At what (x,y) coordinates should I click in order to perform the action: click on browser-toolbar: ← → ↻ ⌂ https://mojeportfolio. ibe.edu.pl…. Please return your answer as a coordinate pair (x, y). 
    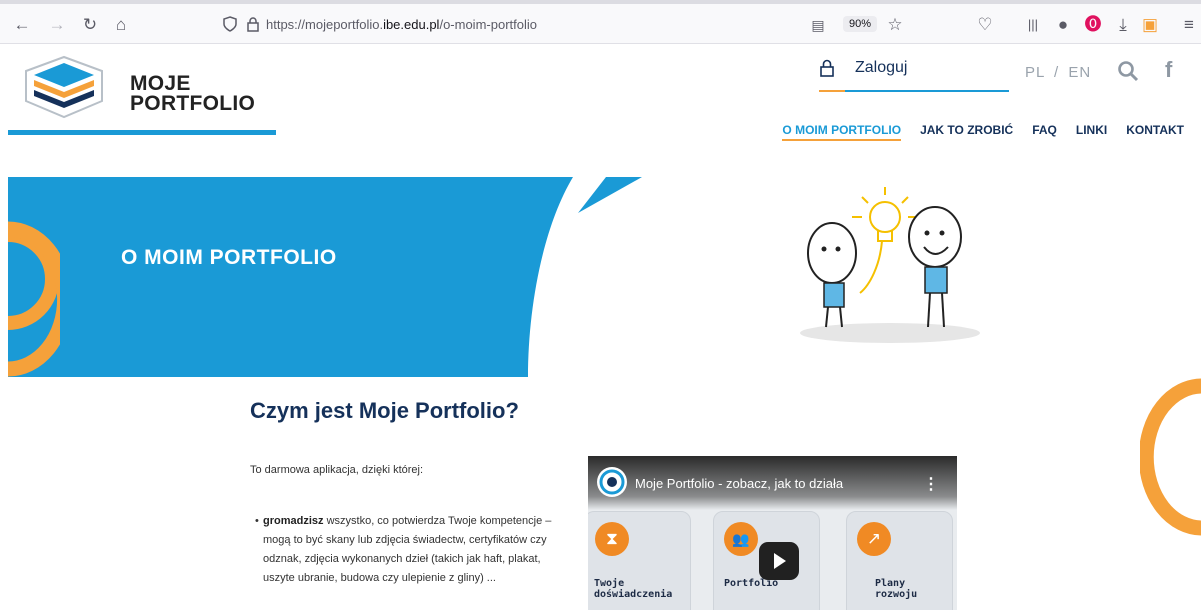
    Looking at the image, I should click on (600, 22).